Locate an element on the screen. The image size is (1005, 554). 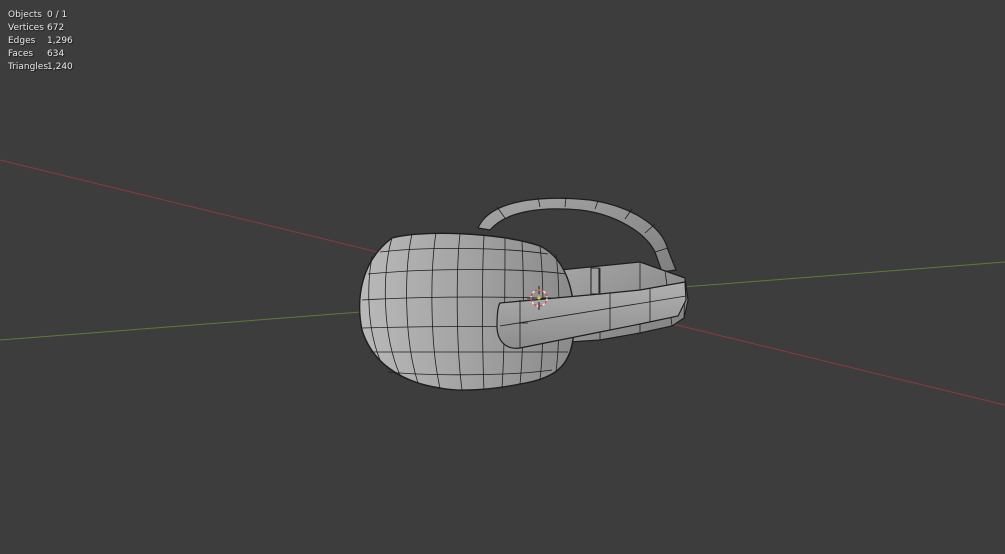
stat-label: Objects is located at coordinates (25, 15).